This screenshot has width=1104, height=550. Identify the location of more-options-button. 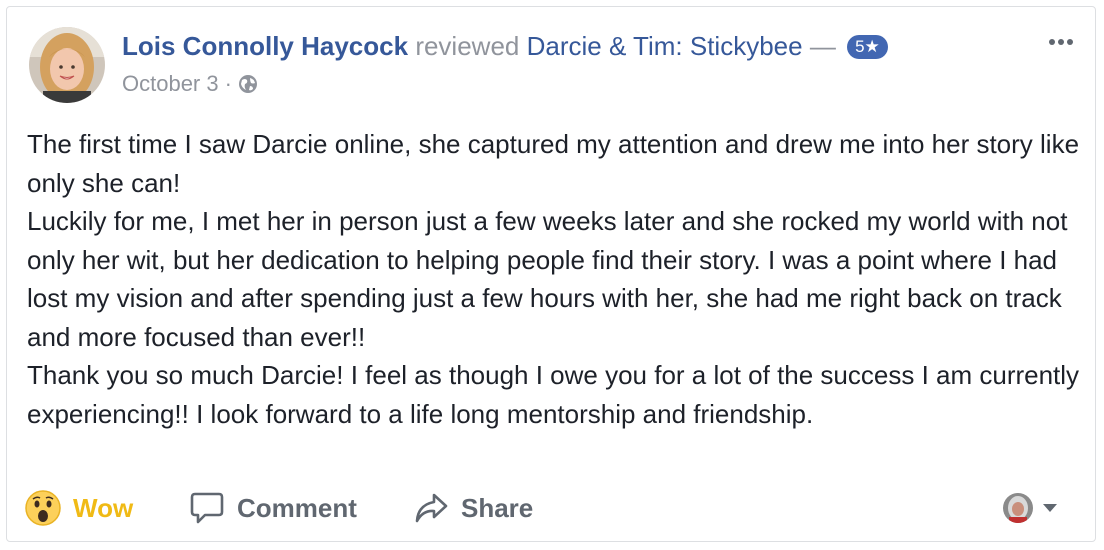
(1061, 42).